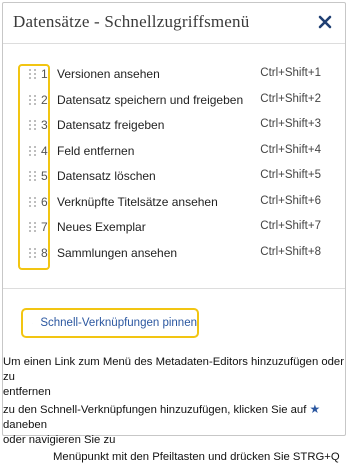 The width and height of the screenshot is (350, 465). I want to click on section-divider, so click(174, 288).